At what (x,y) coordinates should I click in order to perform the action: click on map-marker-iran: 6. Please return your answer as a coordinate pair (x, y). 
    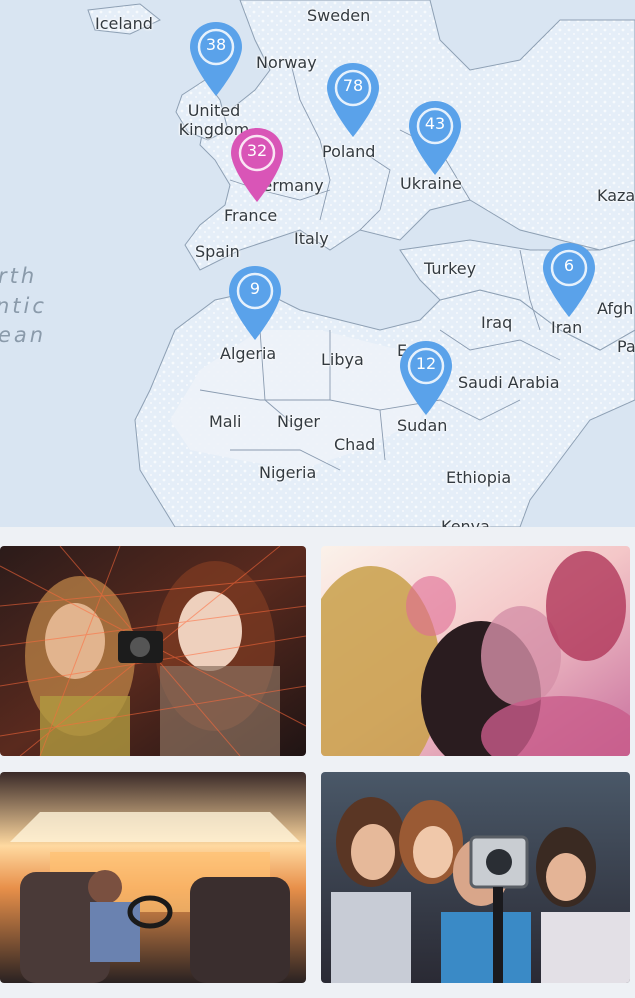
    Looking at the image, I should click on (569, 280).